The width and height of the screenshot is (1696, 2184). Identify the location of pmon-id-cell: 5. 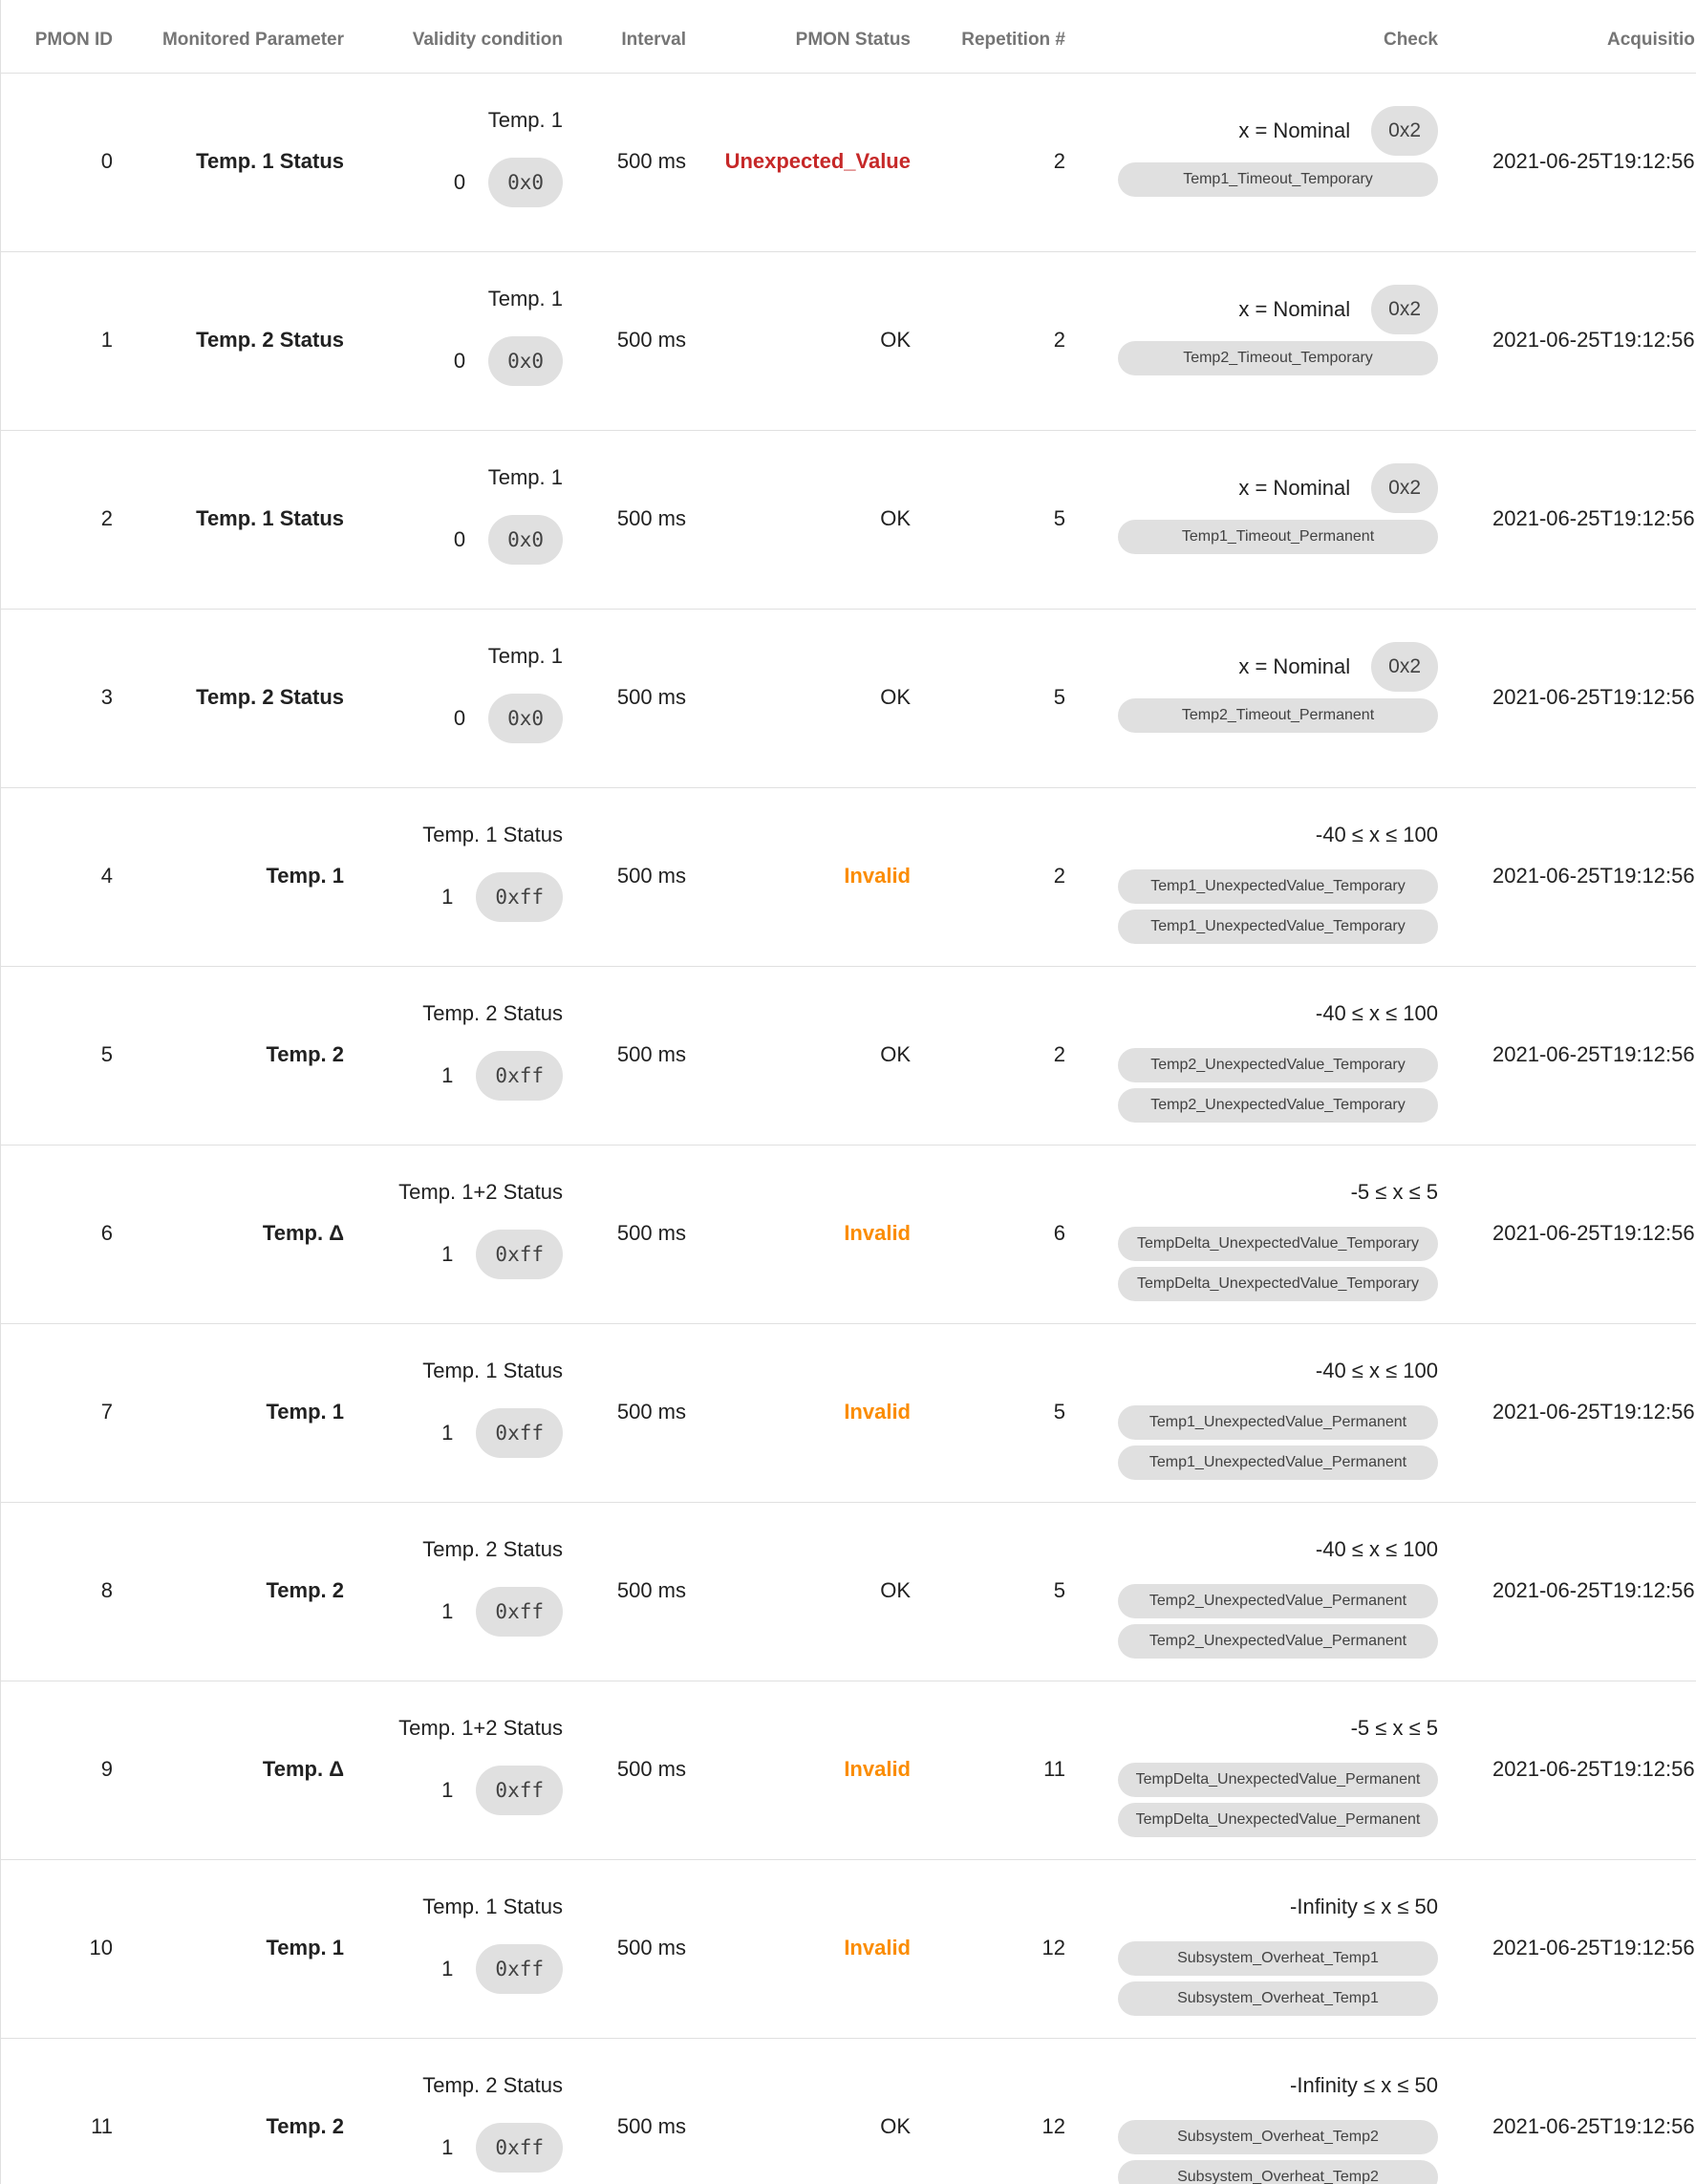
(106, 1054).